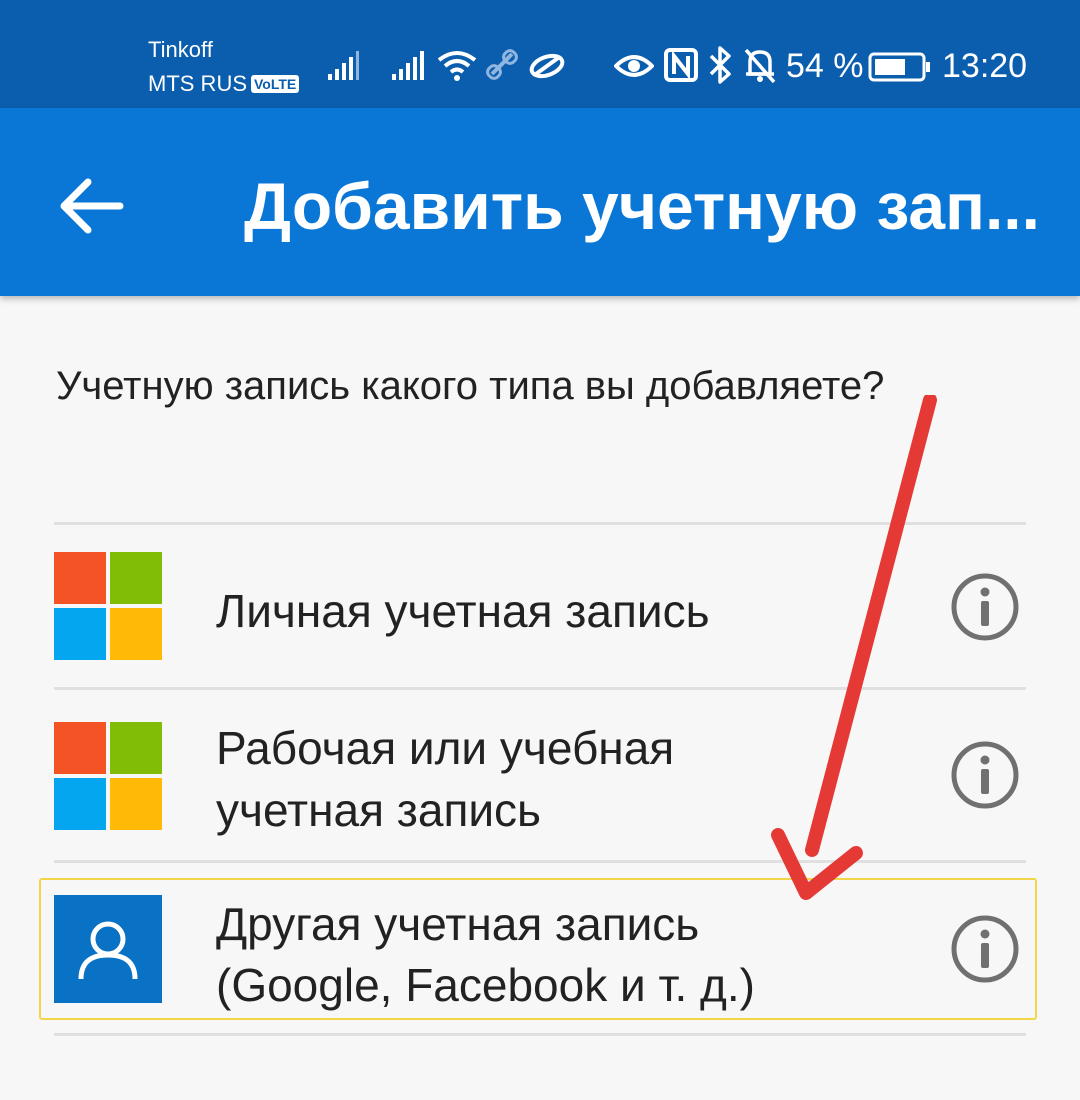 This screenshot has width=1080, height=1100. I want to click on volte-badge: VoLTE, so click(275, 84).